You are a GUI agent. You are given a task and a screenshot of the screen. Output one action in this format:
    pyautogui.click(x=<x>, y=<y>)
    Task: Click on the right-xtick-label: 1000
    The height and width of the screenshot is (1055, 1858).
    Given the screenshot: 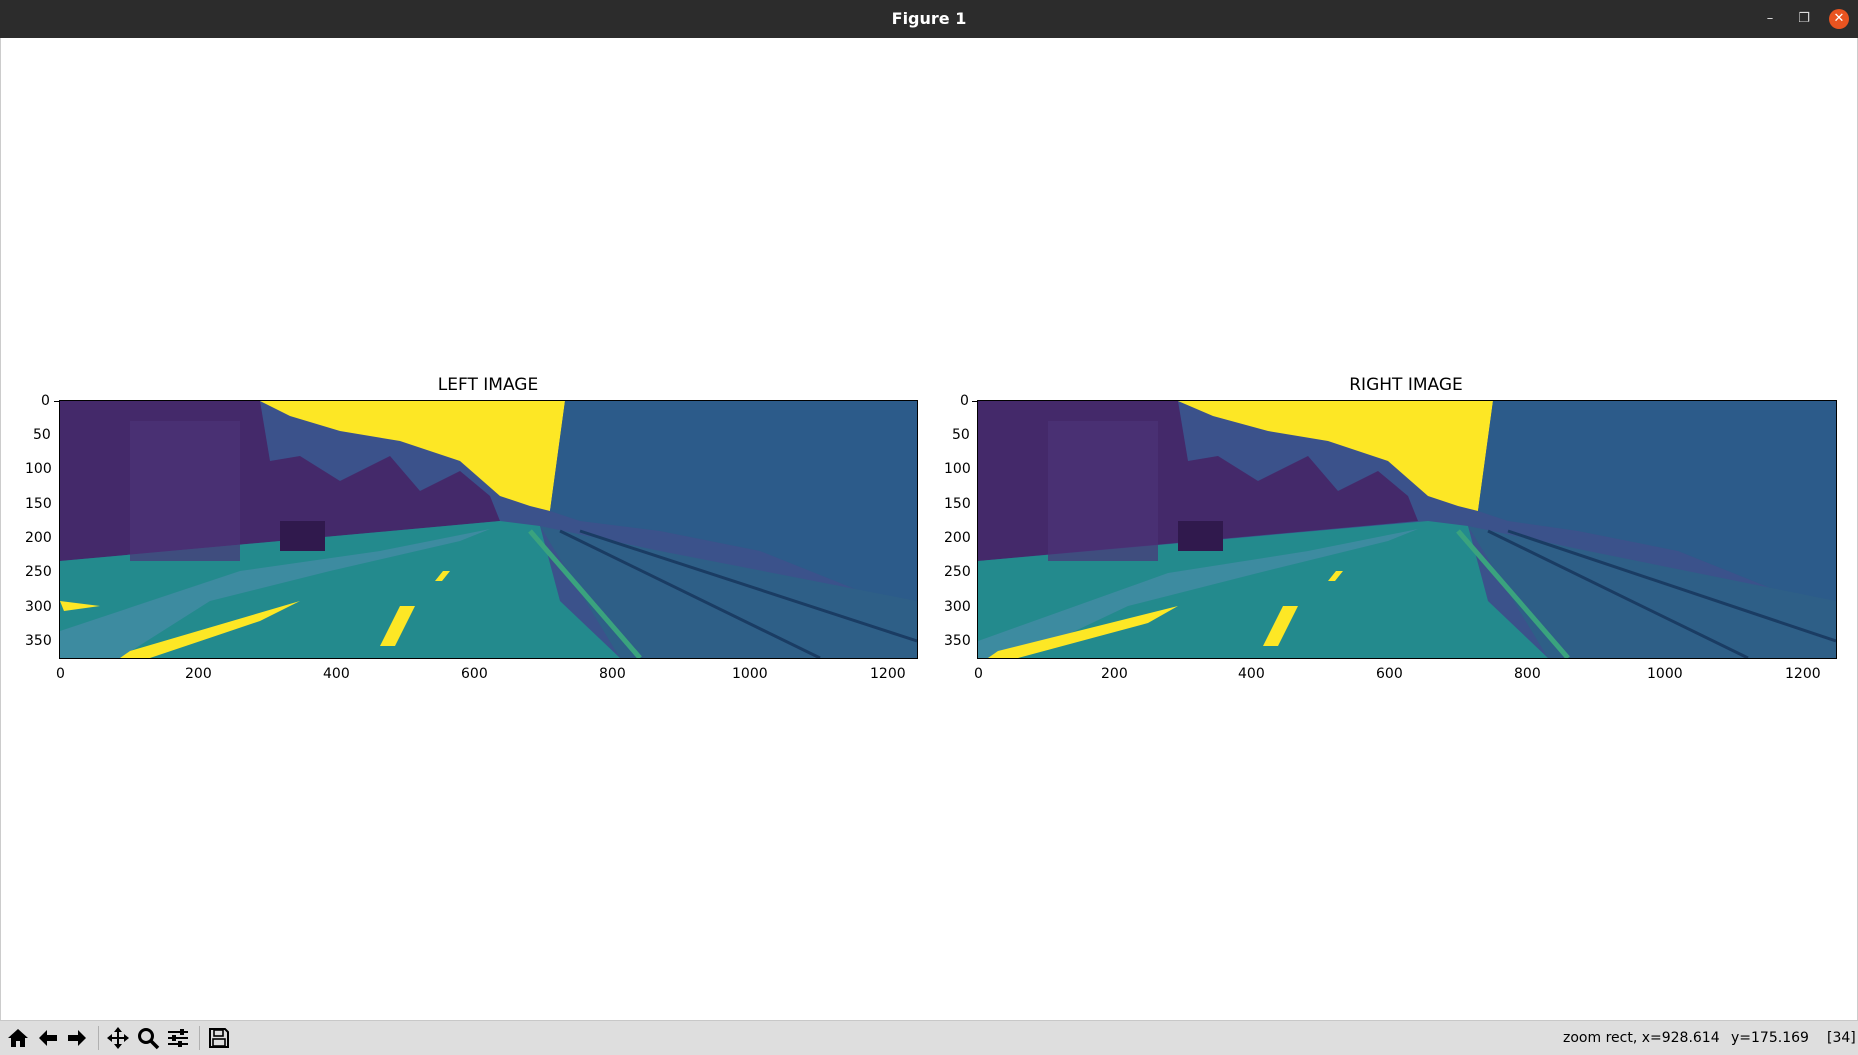 What is the action you would take?
    pyautogui.click(x=1665, y=674)
    